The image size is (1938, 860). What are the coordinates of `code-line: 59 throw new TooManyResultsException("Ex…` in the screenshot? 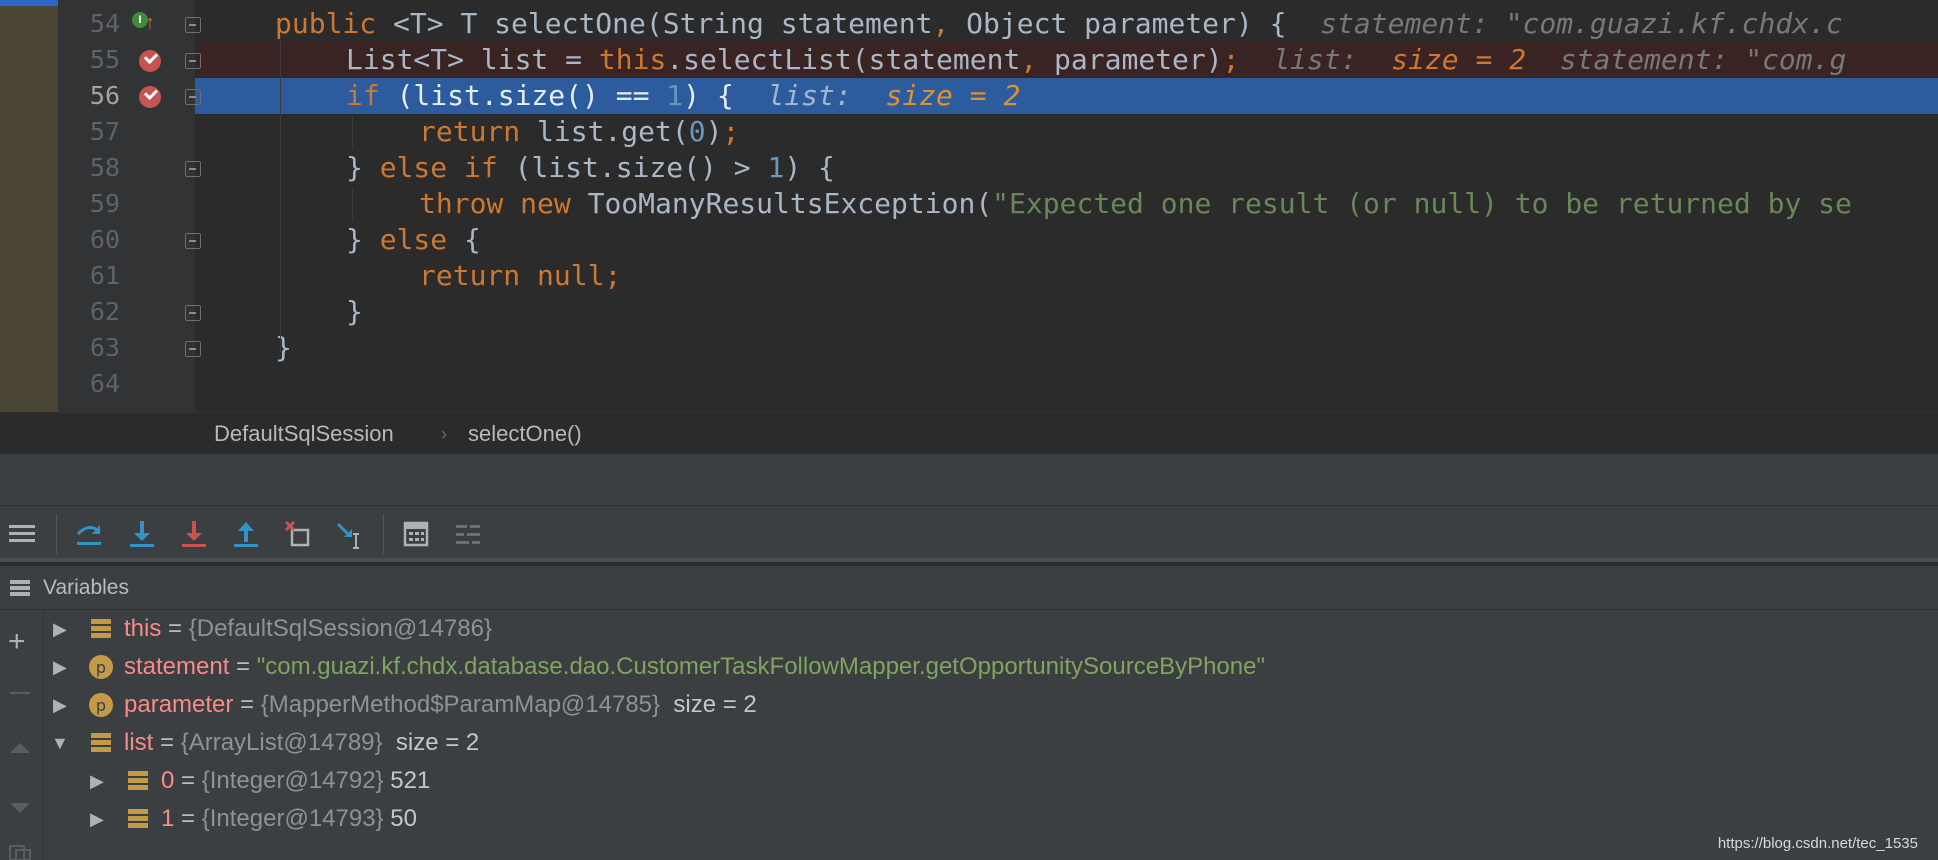 It's located at (969, 204).